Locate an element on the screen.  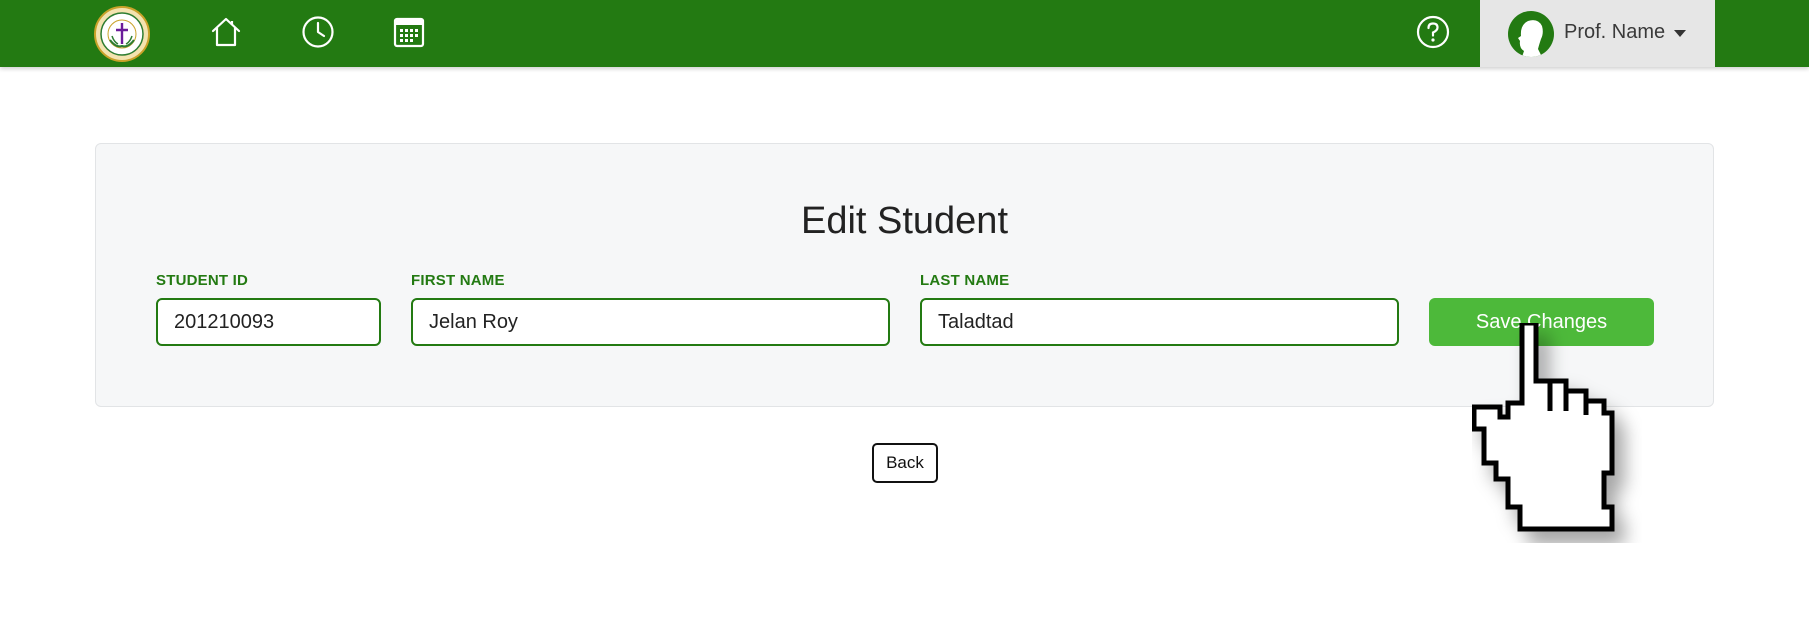
user-name: Prof. Name is located at coordinates (1615, 32).